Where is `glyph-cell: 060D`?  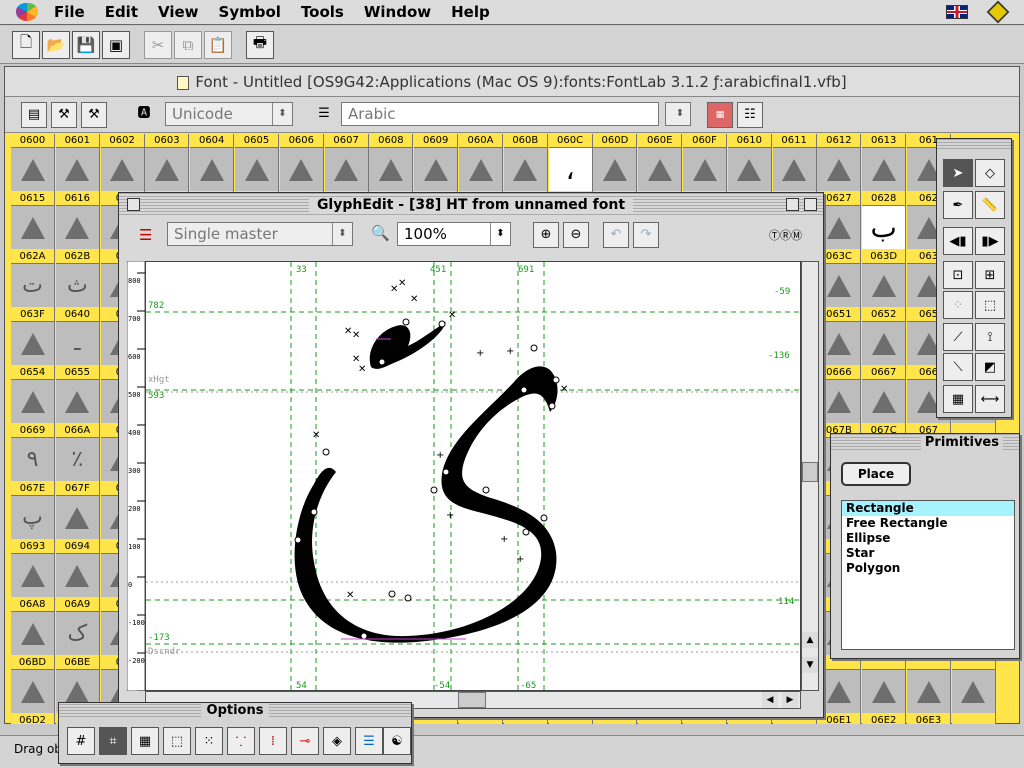 glyph-cell: 060D is located at coordinates (615, 163).